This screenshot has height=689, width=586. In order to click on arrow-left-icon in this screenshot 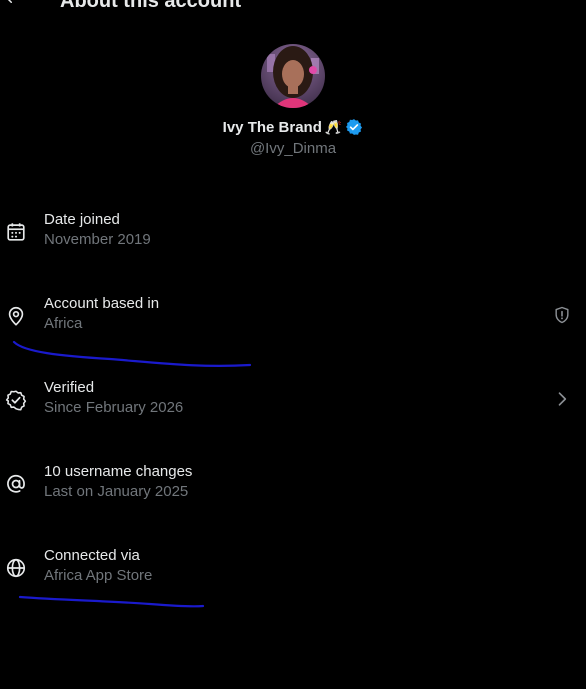, I will do `click(9, 1)`.